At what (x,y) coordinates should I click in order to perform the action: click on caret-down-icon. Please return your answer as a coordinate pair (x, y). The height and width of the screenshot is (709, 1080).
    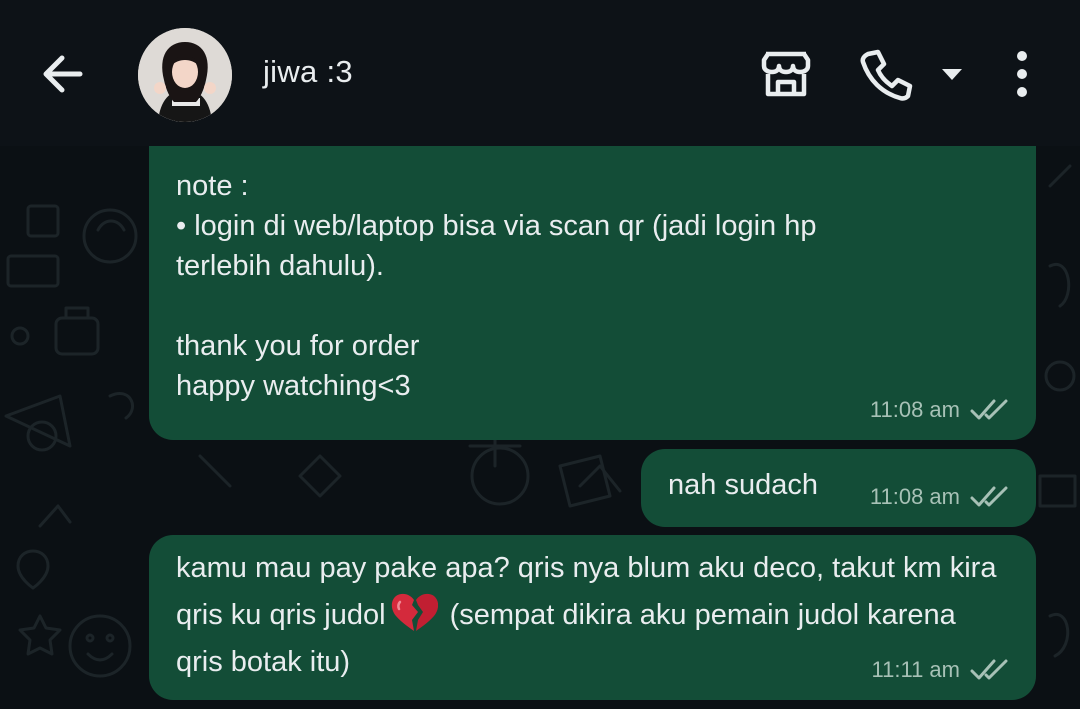
    Looking at the image, I should click on (952, 74).